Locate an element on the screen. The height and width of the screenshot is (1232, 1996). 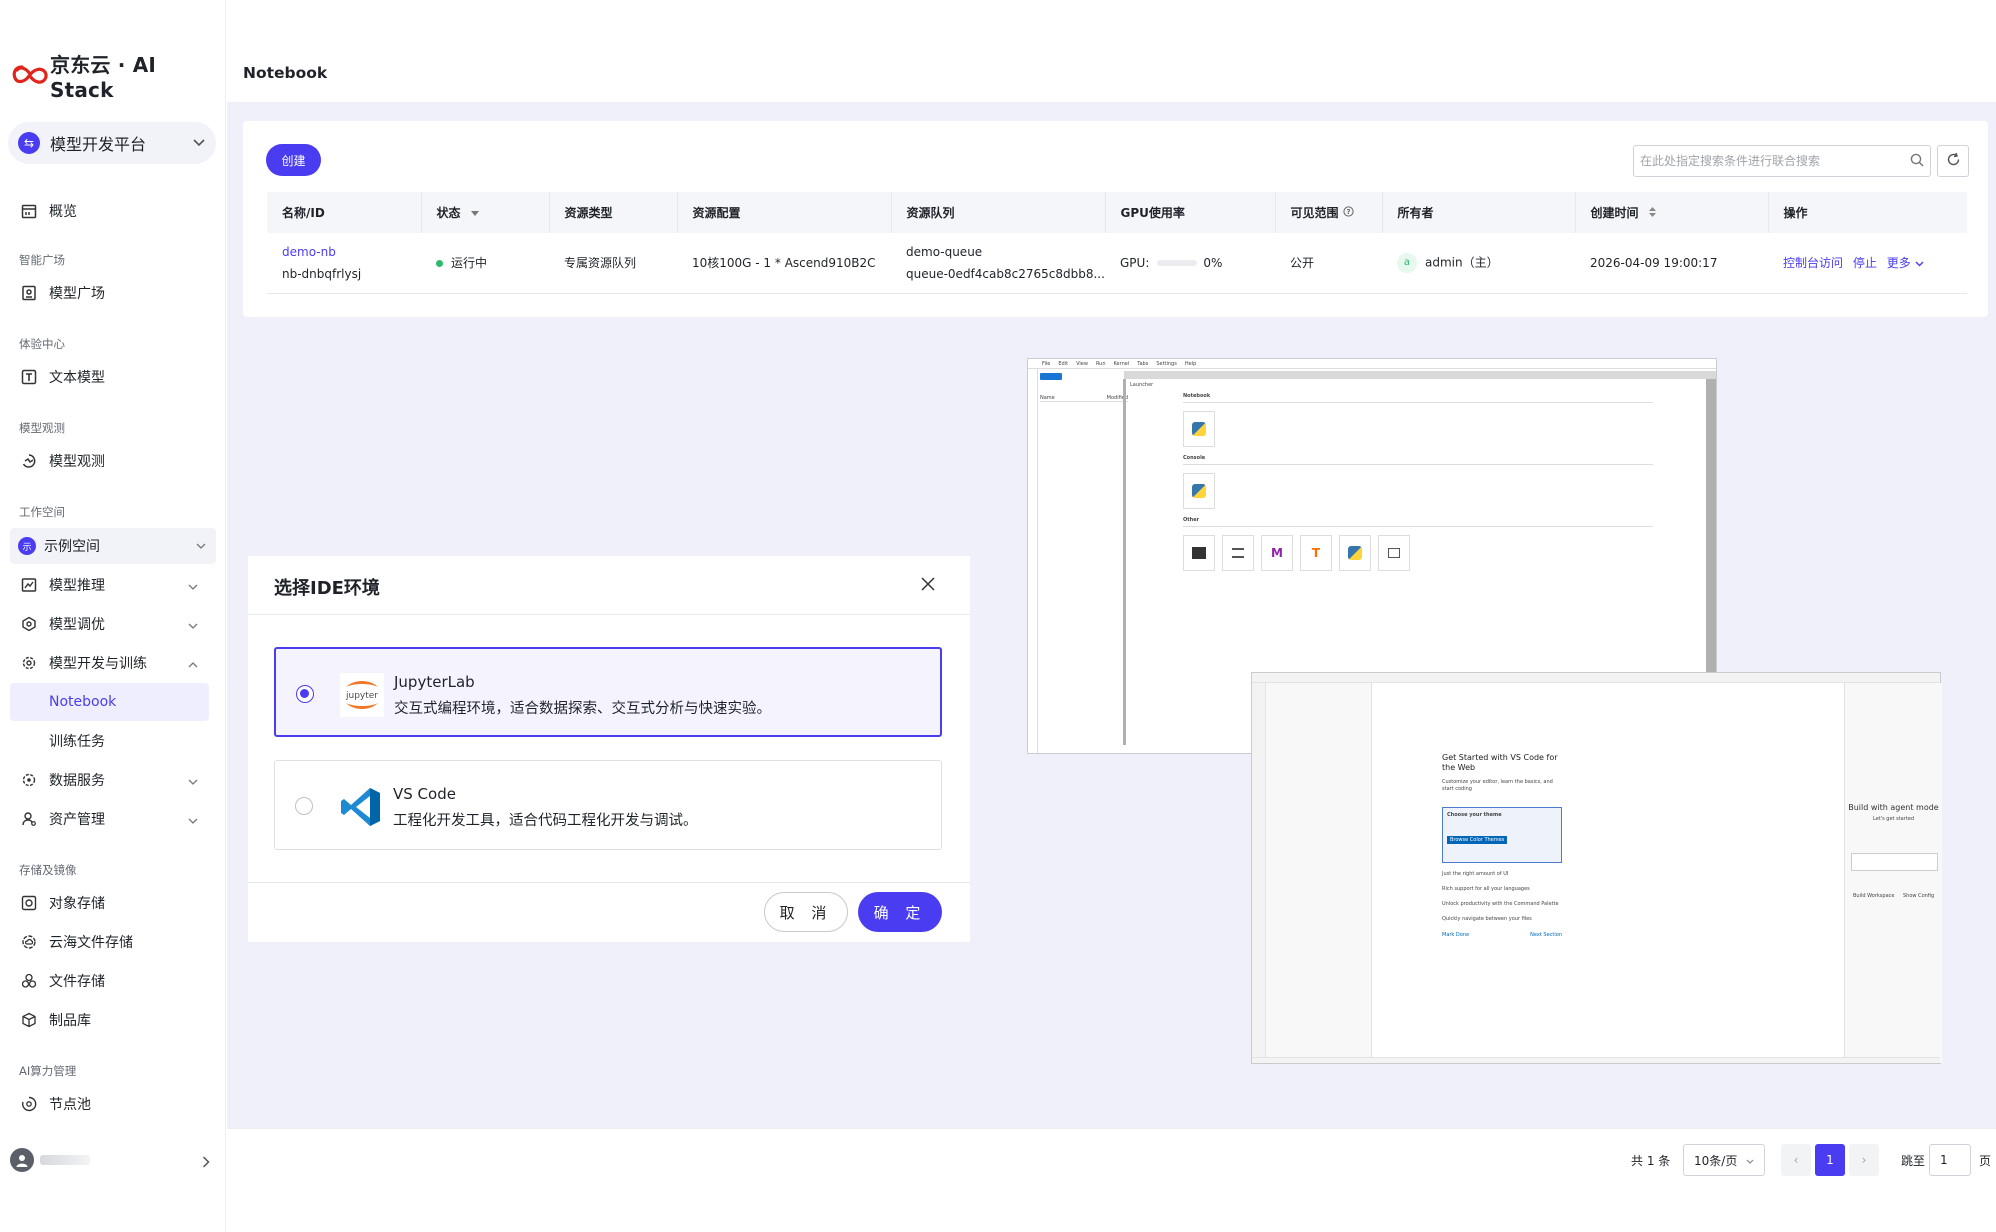
filter-icon is located at coordinates (474, 213).